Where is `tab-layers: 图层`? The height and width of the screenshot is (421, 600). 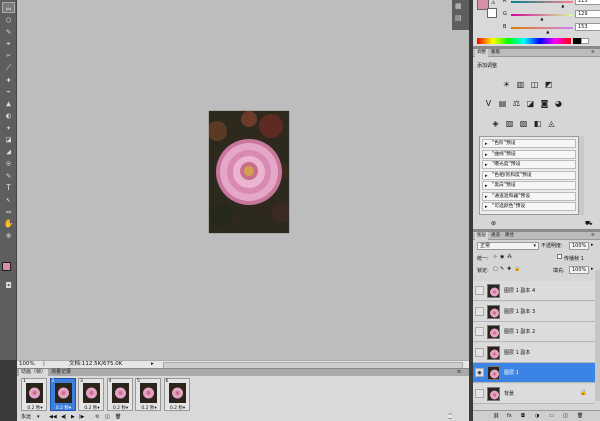
tab-layers: 图层 is located at coordinates (481, 236).